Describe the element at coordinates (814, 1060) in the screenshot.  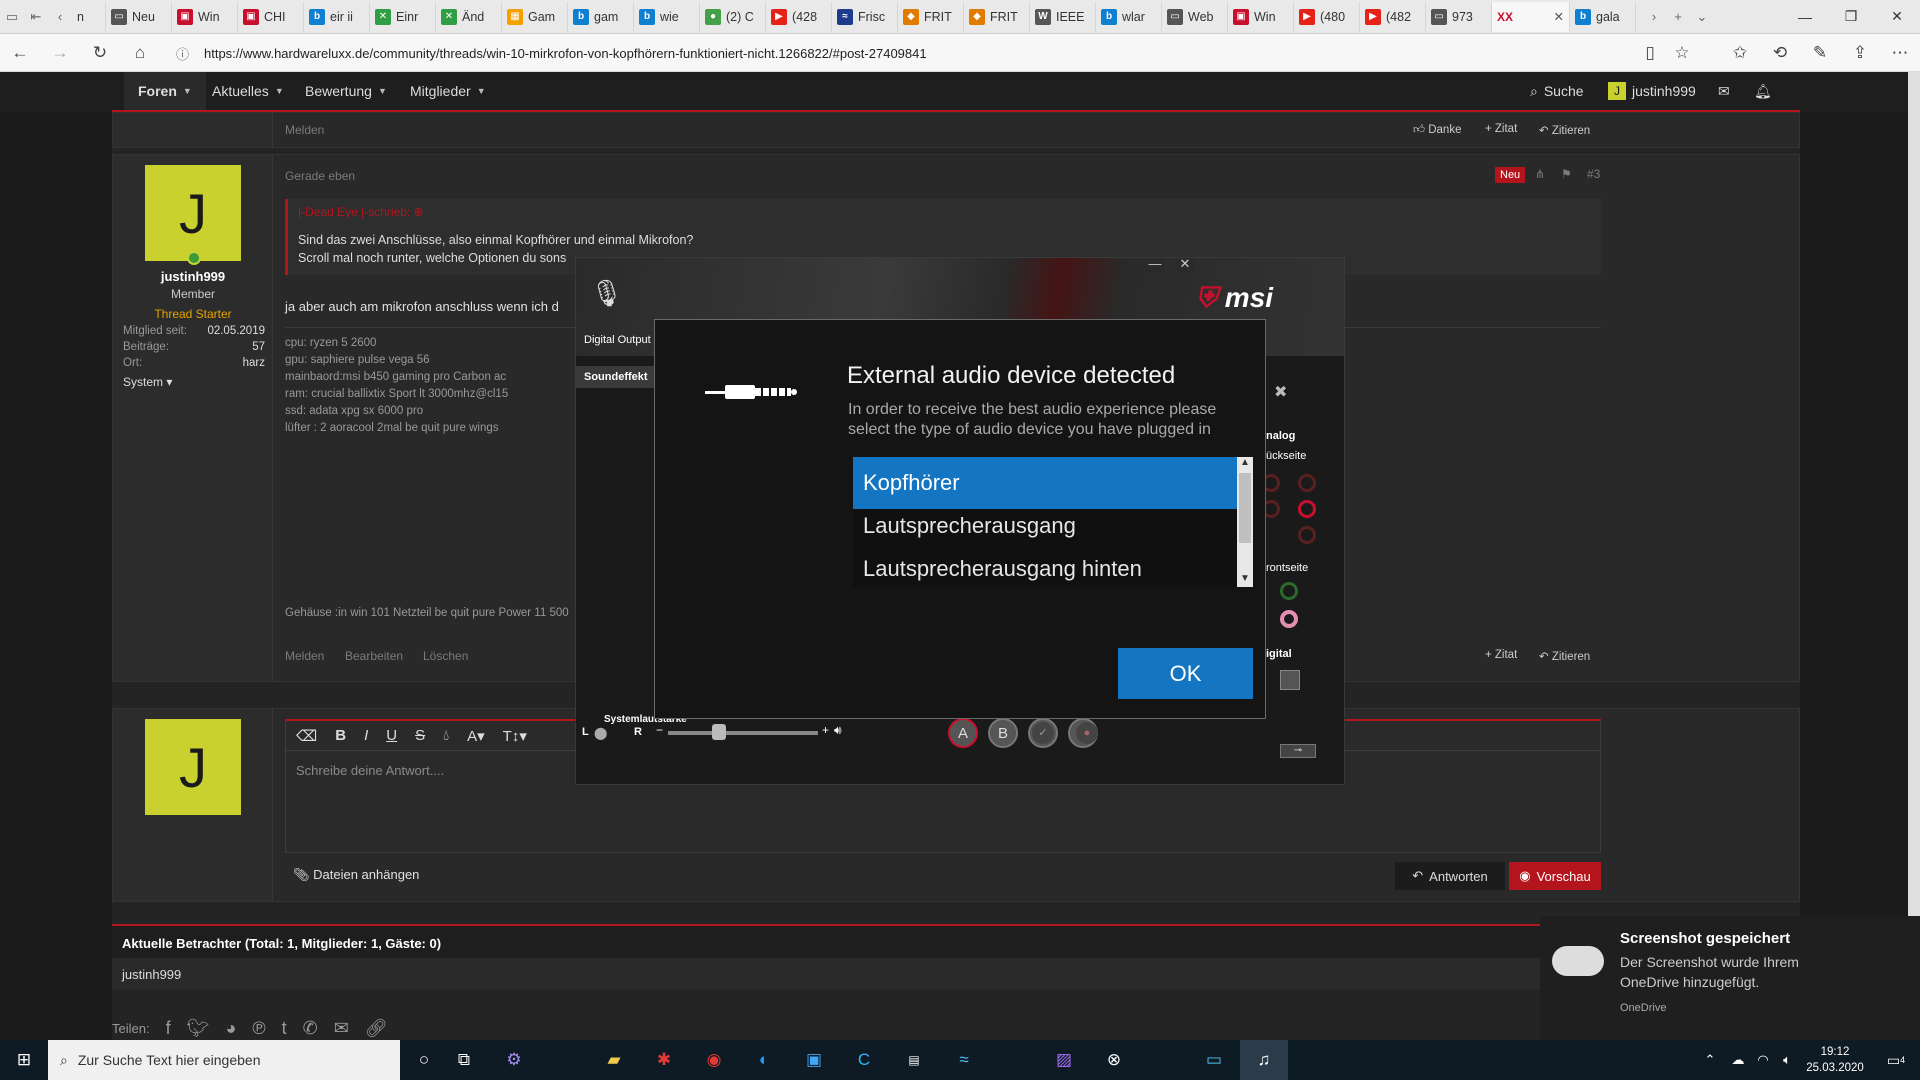
I see `store-icon: ▣` at that location.